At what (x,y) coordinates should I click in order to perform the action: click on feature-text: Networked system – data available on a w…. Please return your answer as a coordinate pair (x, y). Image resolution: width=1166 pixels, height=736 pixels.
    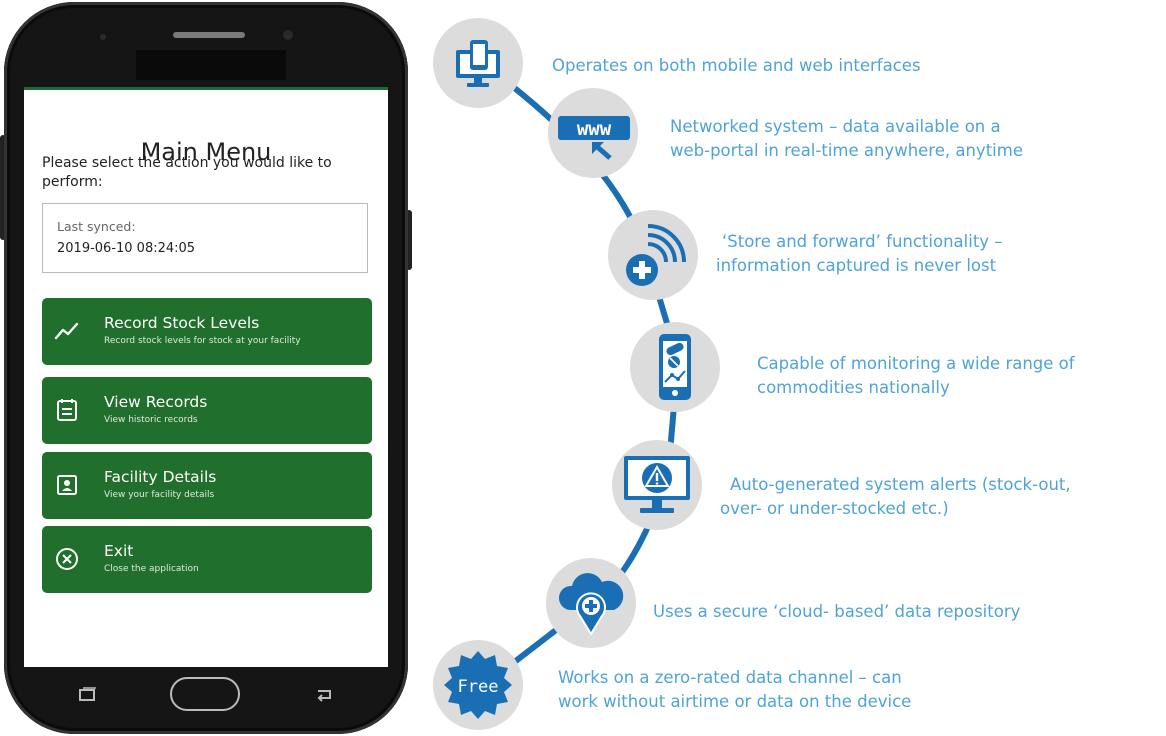
    Looking at the image, I should click on (846, 139).